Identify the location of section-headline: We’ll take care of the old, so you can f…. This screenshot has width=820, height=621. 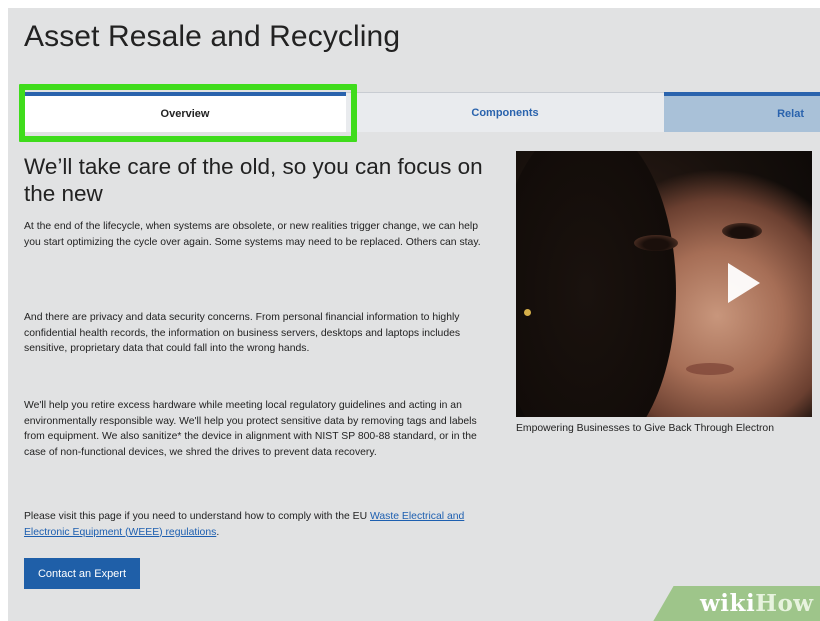
(253, 180).